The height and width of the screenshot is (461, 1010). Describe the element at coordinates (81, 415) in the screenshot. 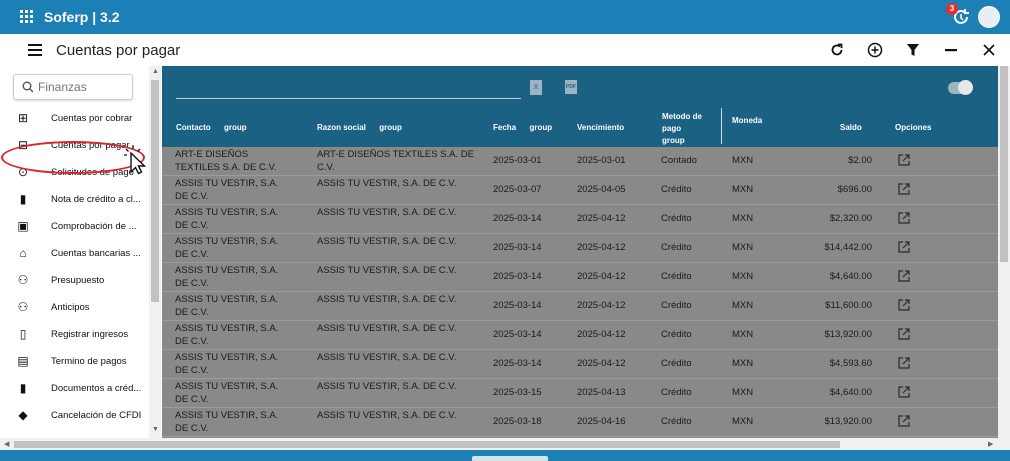

I see `sidebar-item-11: ◆ Cancelación de CFDI` at that location.